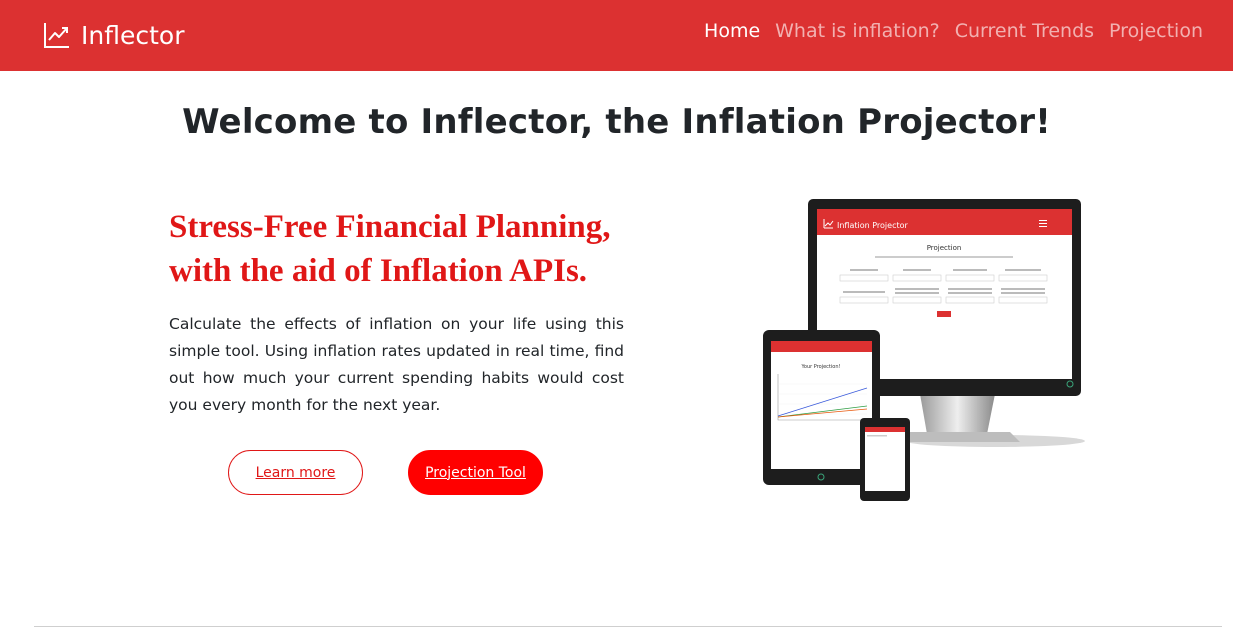 Image resolution: width=1233 pixels, height=635 pixels. I want to click on mockup-monitor-app-title: Inflation Projector, so click(873, 225).